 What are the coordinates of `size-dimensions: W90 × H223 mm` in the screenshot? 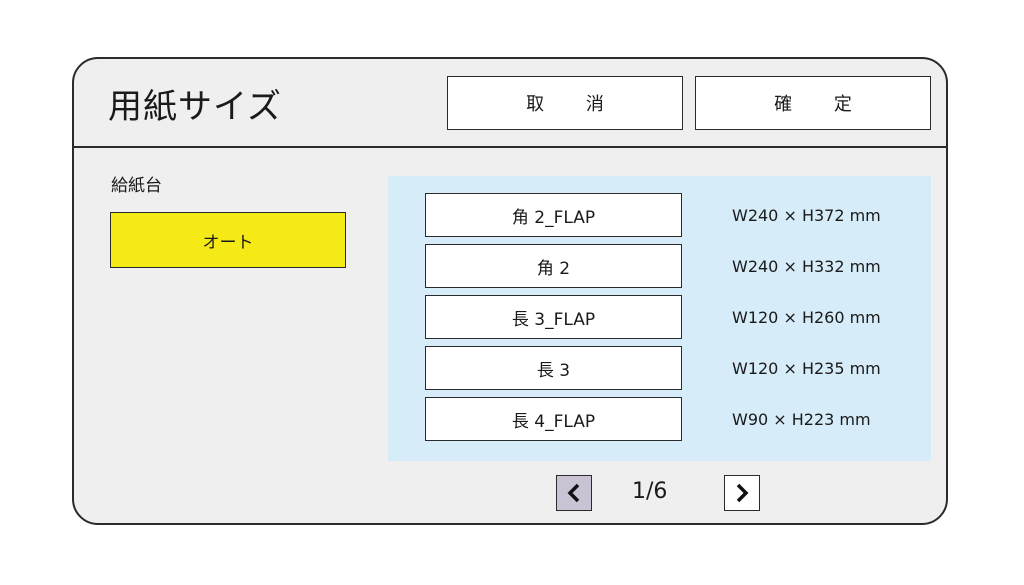 It's located at (801, 419).